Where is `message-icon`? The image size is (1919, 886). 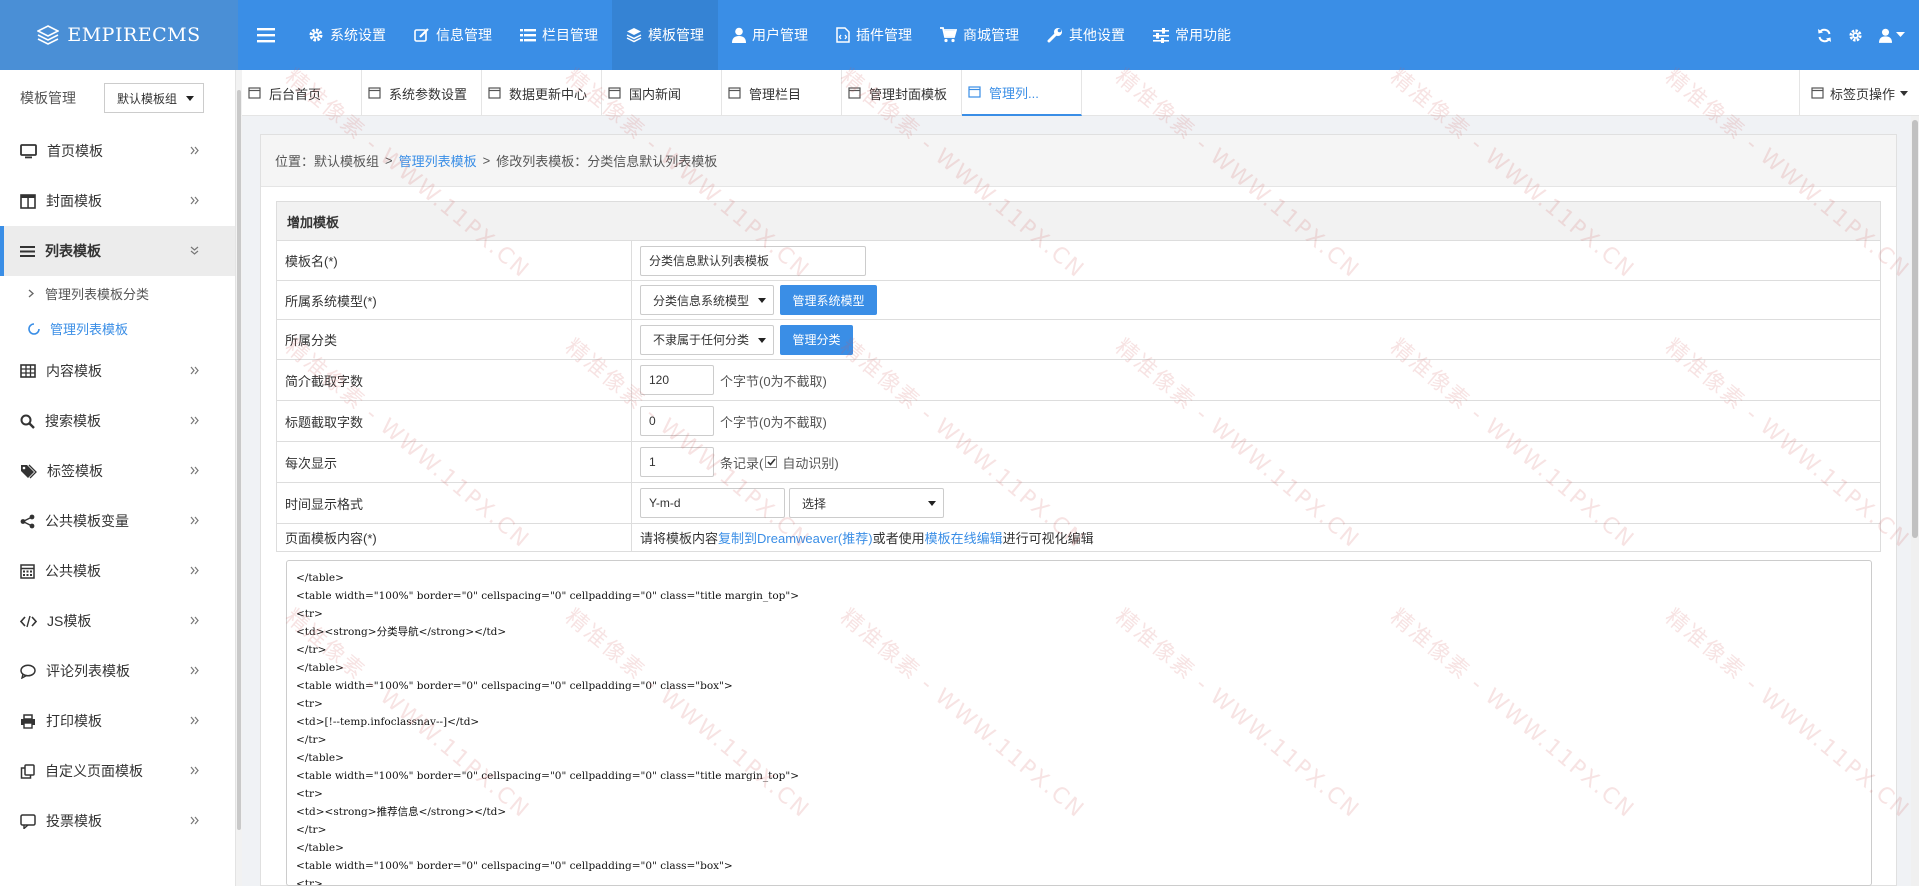
message-icon is located at coordinates (28, 821).